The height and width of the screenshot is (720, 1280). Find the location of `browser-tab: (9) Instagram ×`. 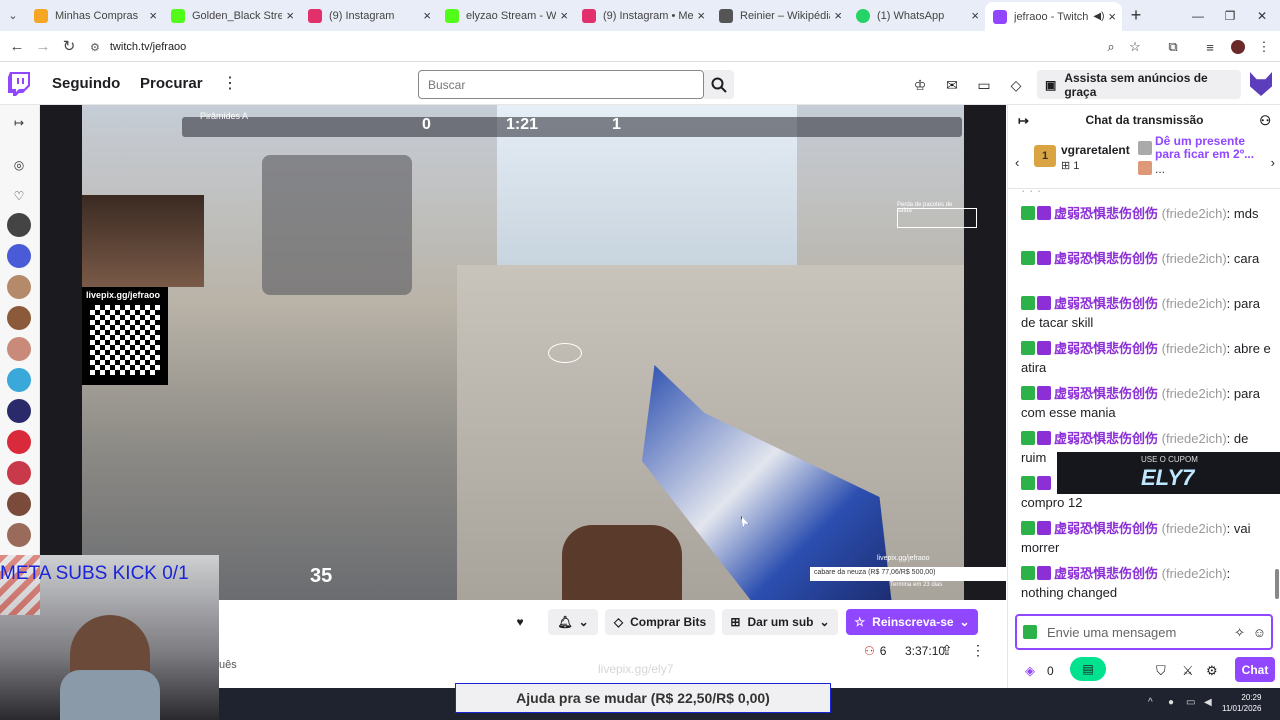

browser-tab: (9) Instagram × is located at coordinates (368, 15).